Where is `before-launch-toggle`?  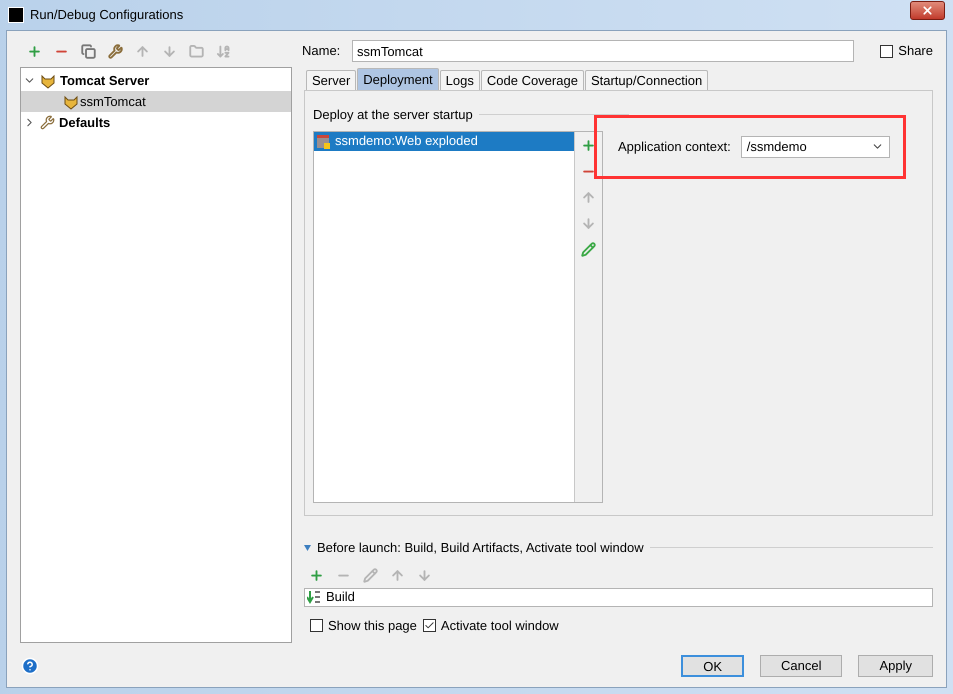 before-launch-toggle is located at coordinates (307, 547).